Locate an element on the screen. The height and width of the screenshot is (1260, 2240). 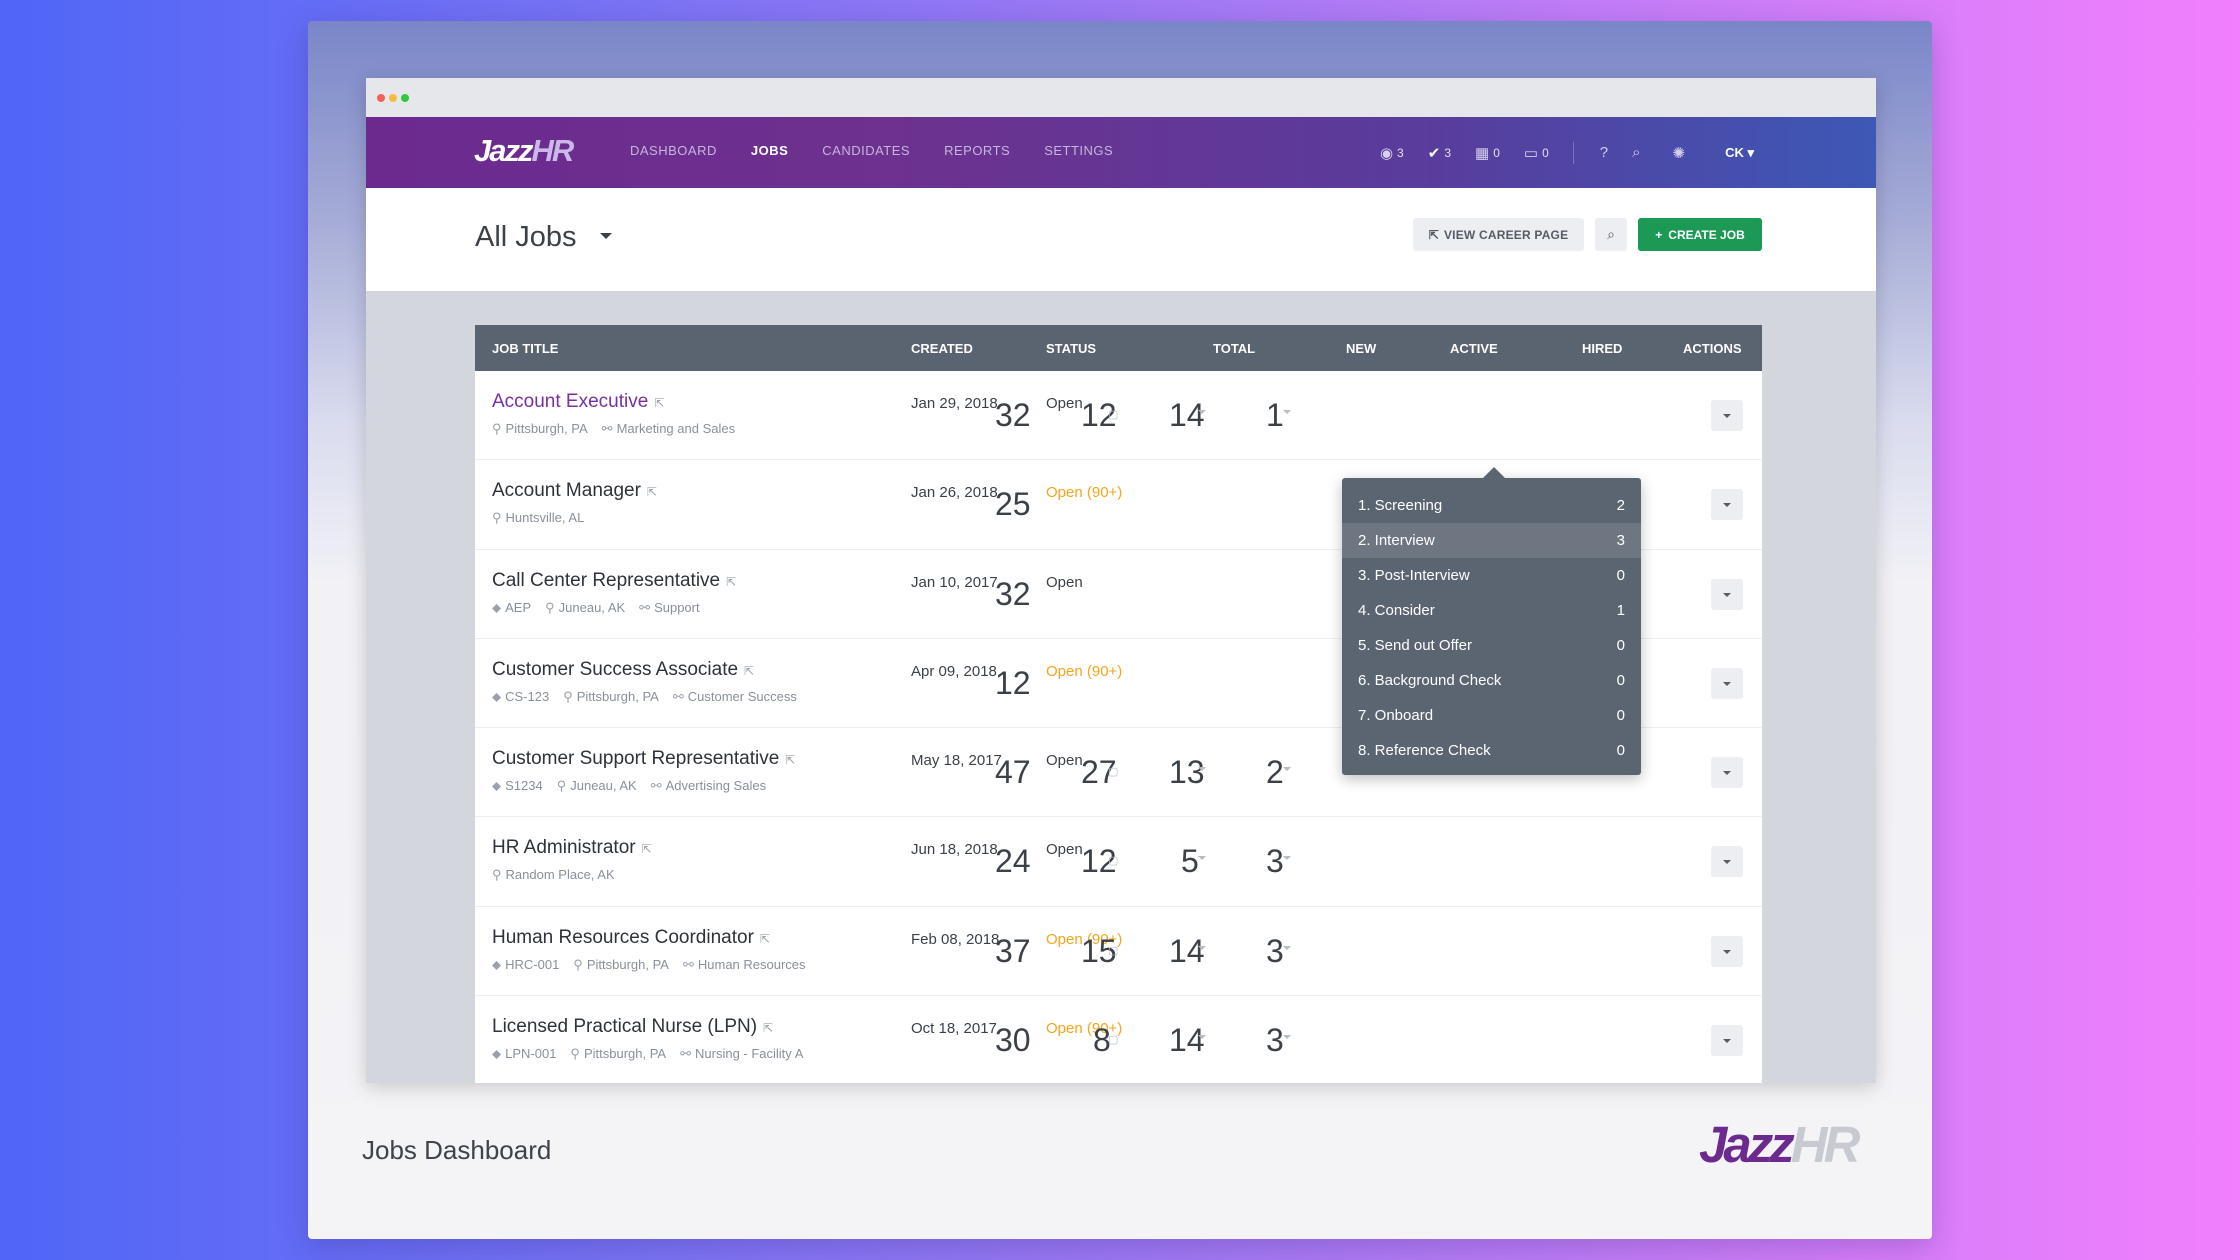
stage-item: 1. Screening 2 is located at coordinates (1491, 505).